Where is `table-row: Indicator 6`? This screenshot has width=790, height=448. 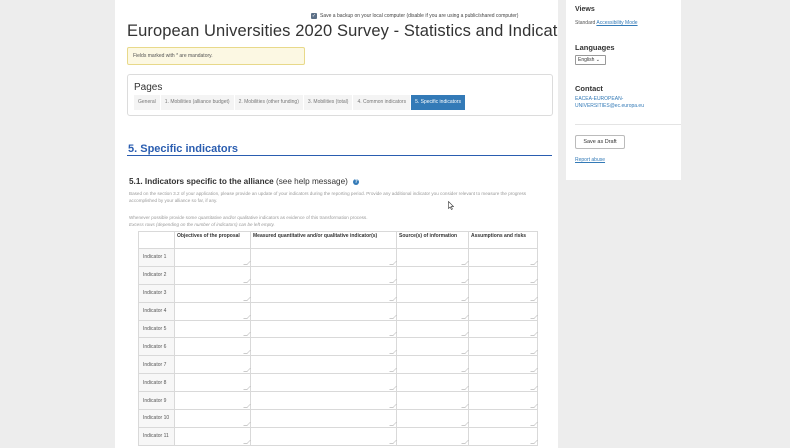
table-row: Indicator 6 is located at coordinates (338, 347).